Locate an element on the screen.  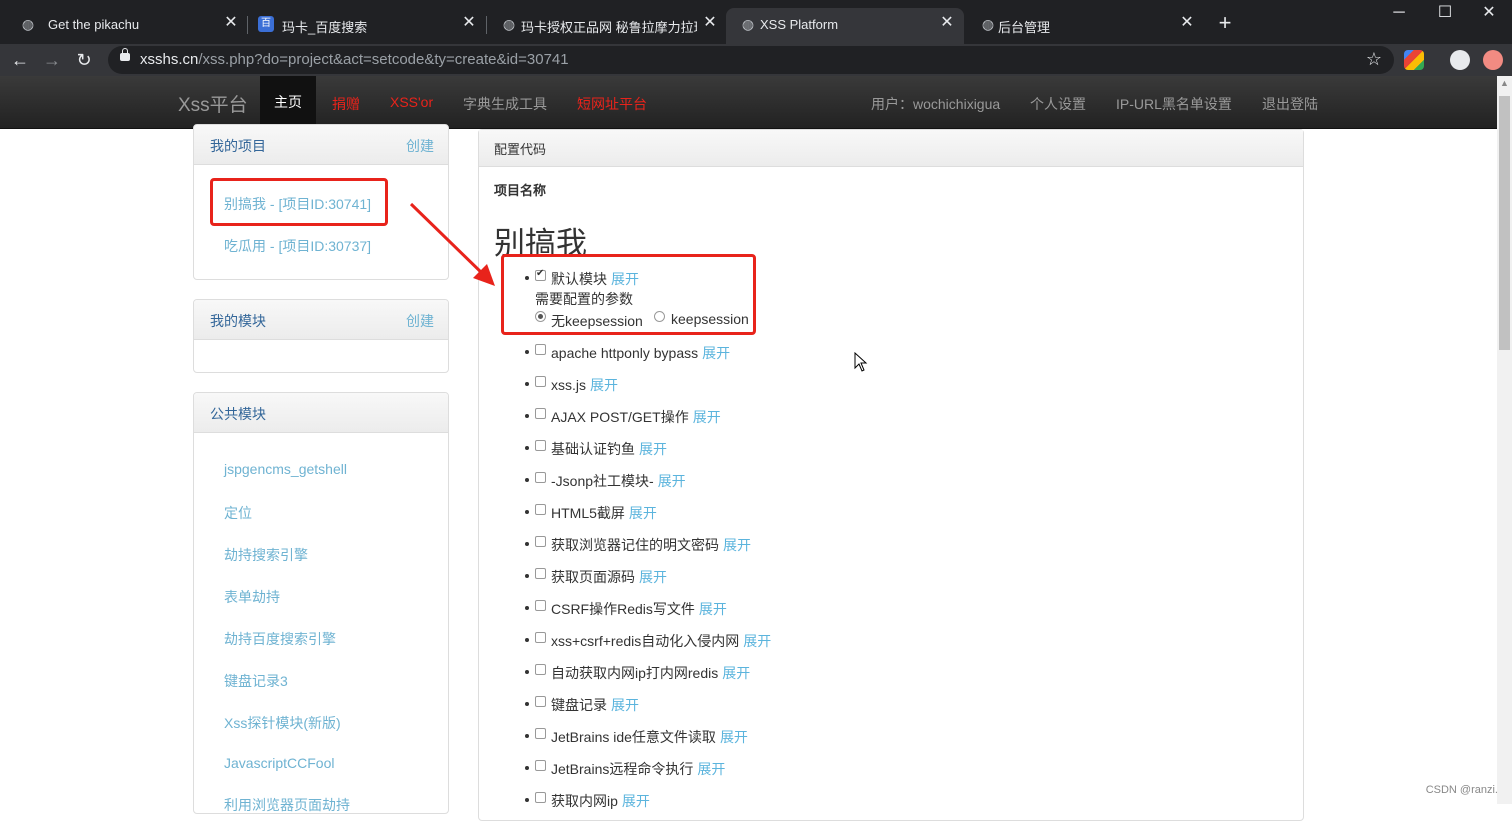
page-scrollbar: ▲ is located at coordinates (1504, 440).